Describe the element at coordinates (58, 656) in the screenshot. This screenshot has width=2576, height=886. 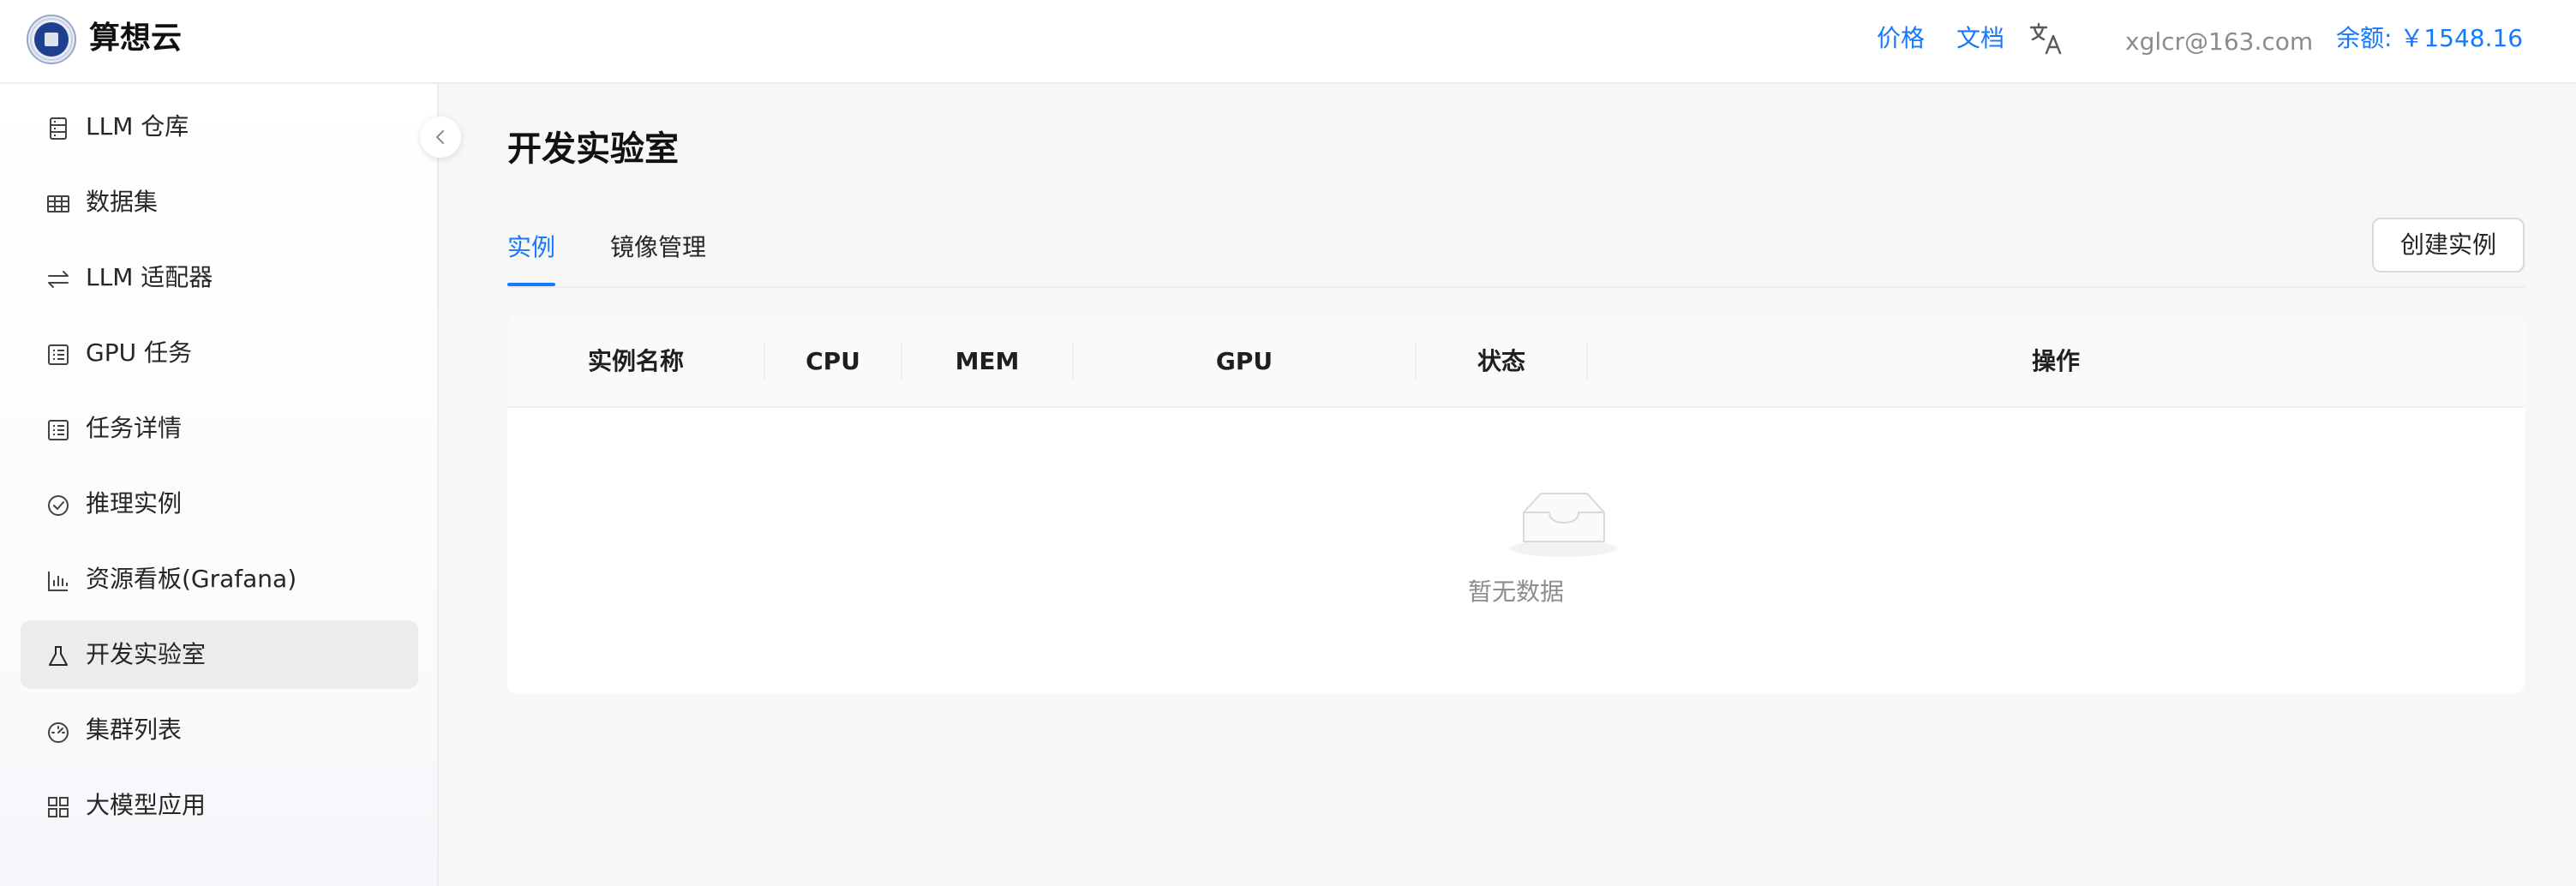
I see `flask-icon` at that location.